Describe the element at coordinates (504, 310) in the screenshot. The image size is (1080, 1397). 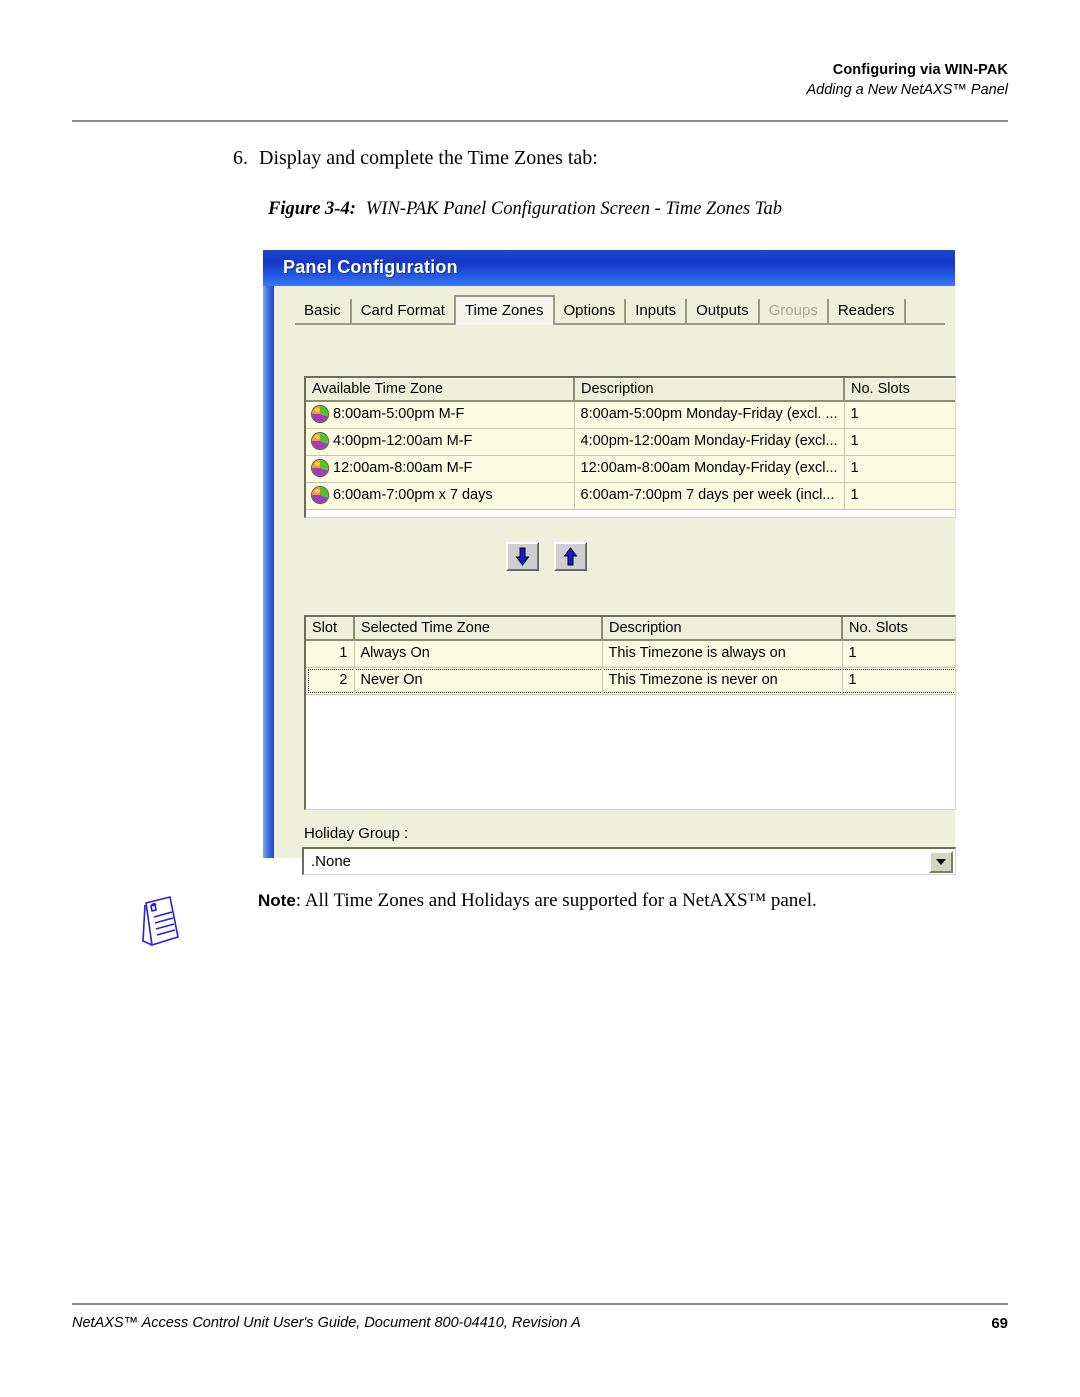
I see `tab-time-zones: Time Zones` at that location.